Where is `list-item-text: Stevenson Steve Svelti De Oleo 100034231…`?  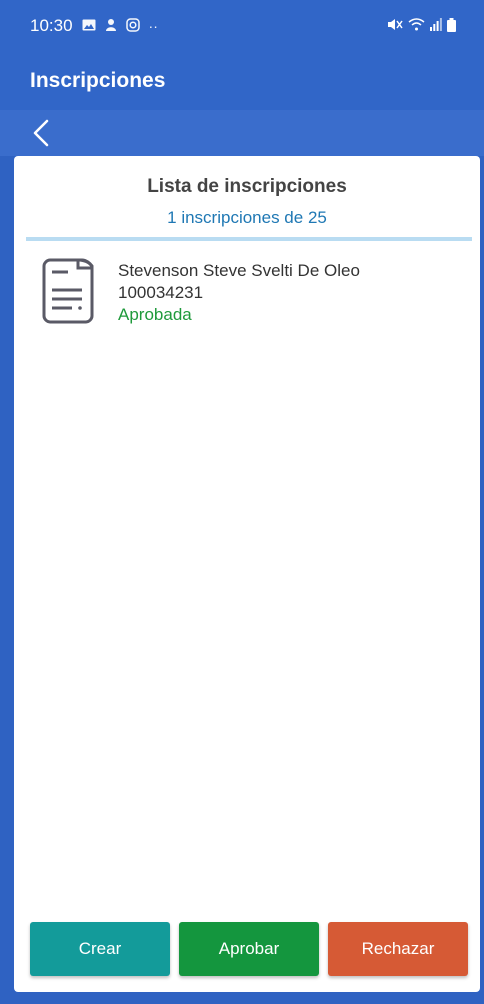
list-item-text: Stevenson Steve Svelti De Oleo 100034231… is located at coordinates (239, 293).